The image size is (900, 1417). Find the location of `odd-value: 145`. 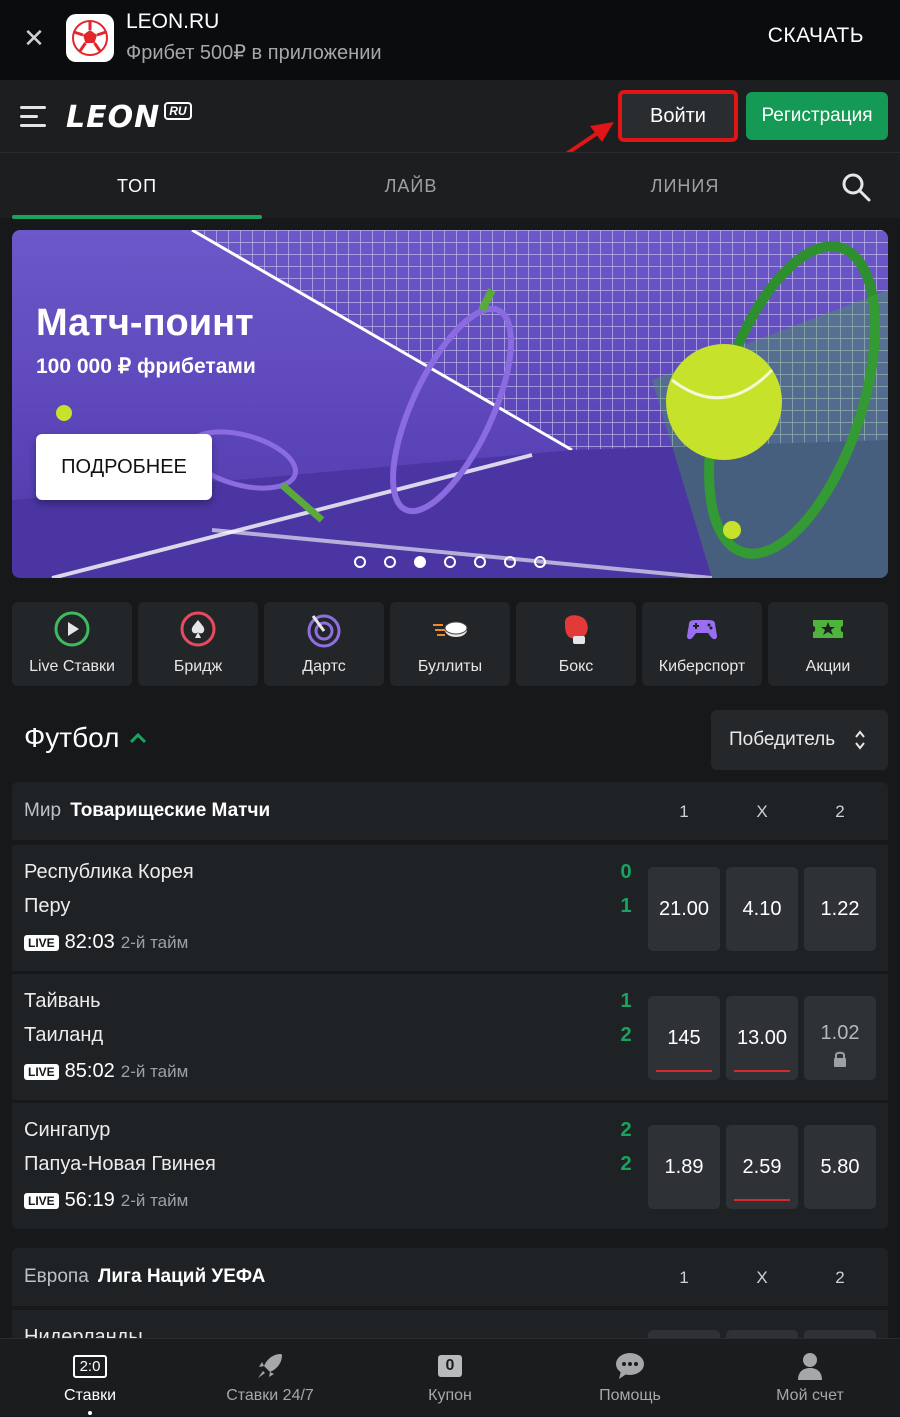

odd-value: 145 is located at coordinates (684, 1037).